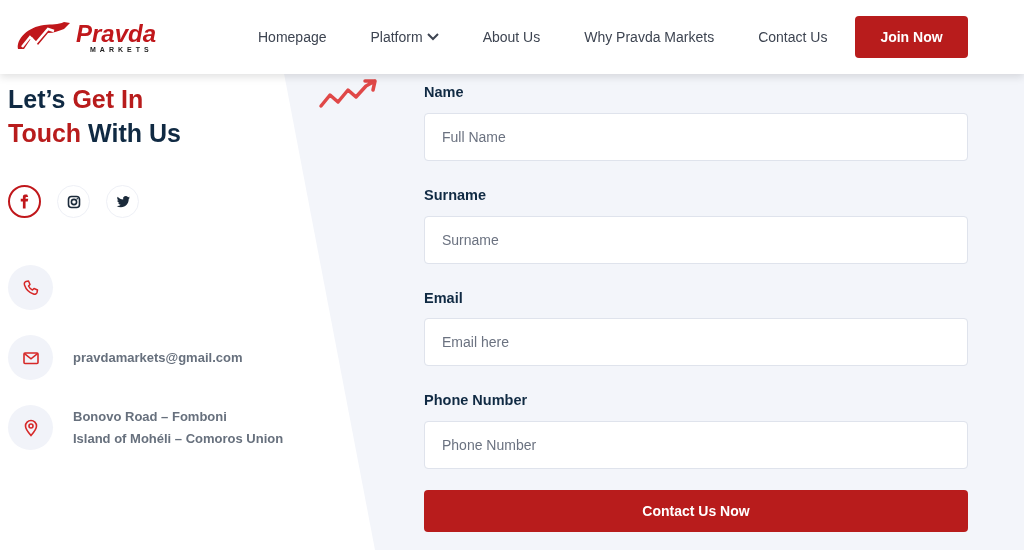  I want to click on input-field: Surname, so click(696, 239).